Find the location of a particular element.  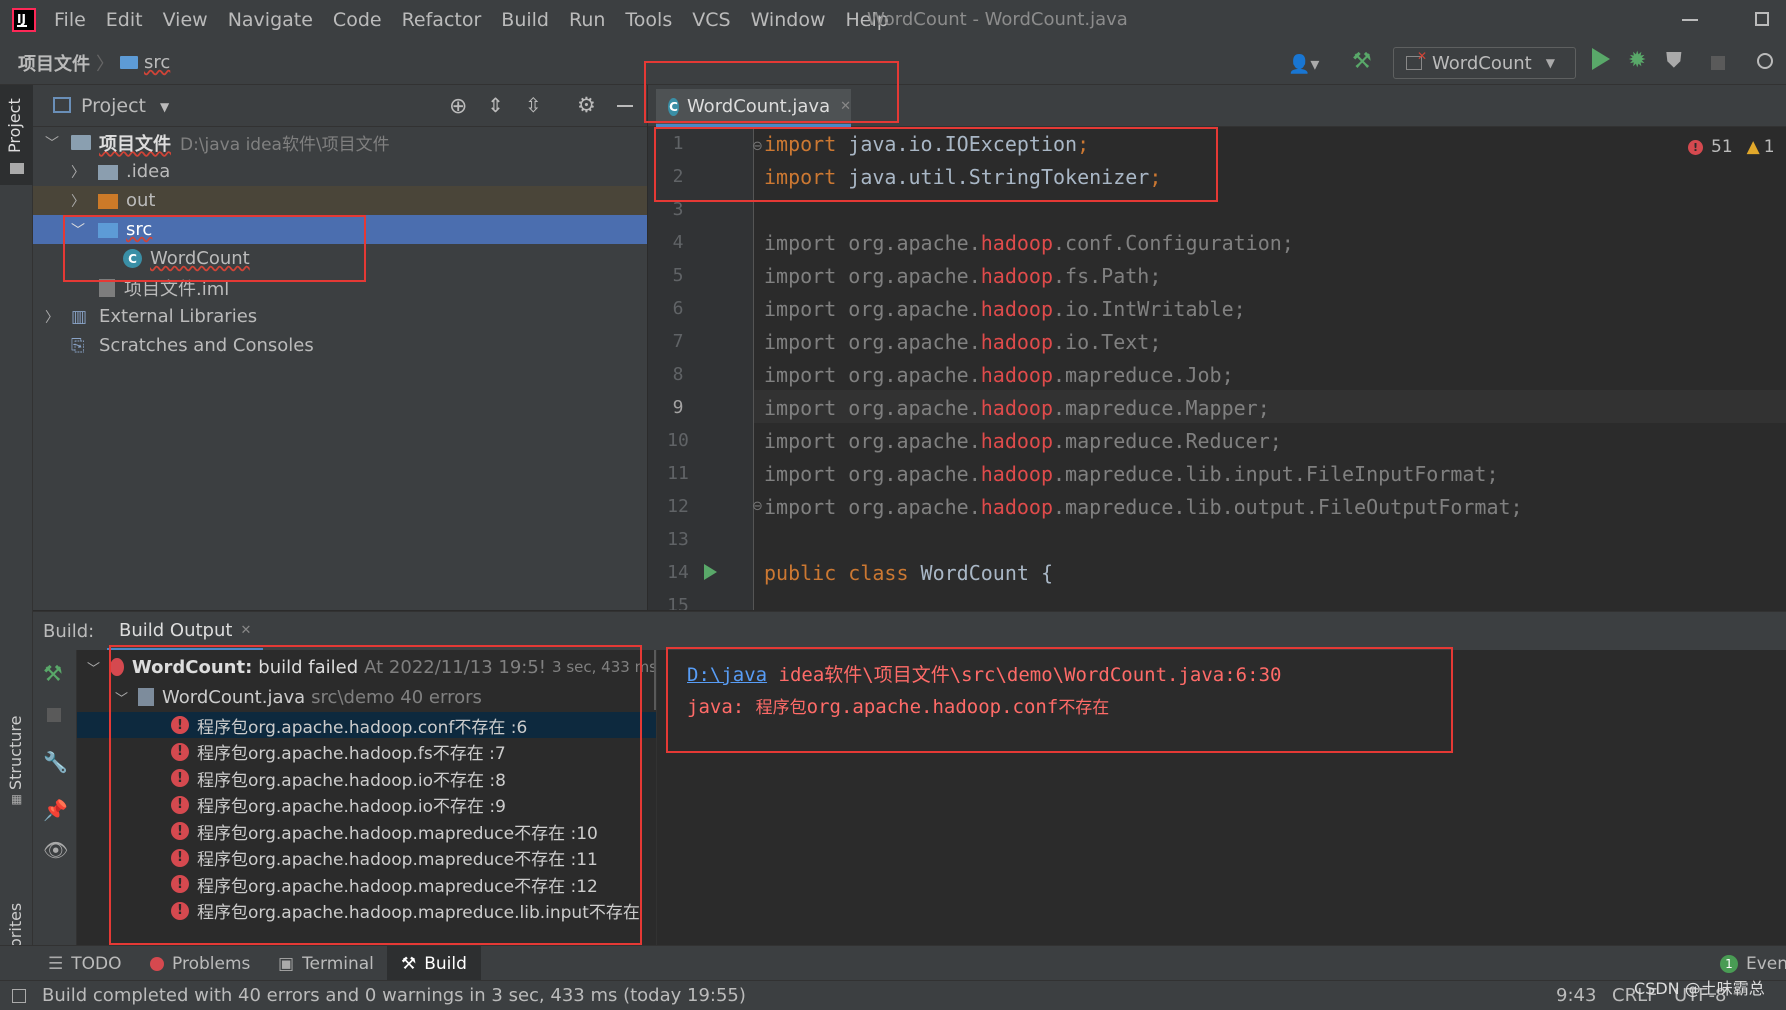

source-folder-icon is located at coordinates (108, 230).